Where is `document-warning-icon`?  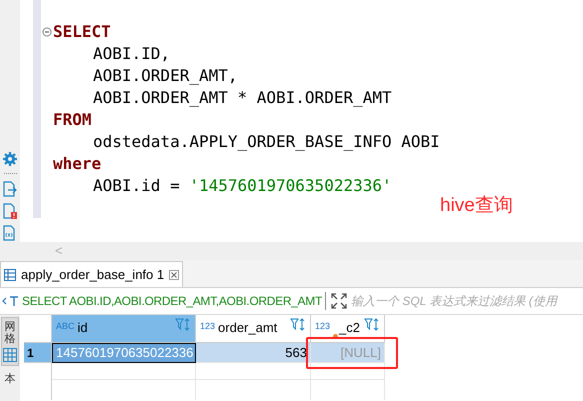
document-warning-icon is located at coordinates (10, 211).